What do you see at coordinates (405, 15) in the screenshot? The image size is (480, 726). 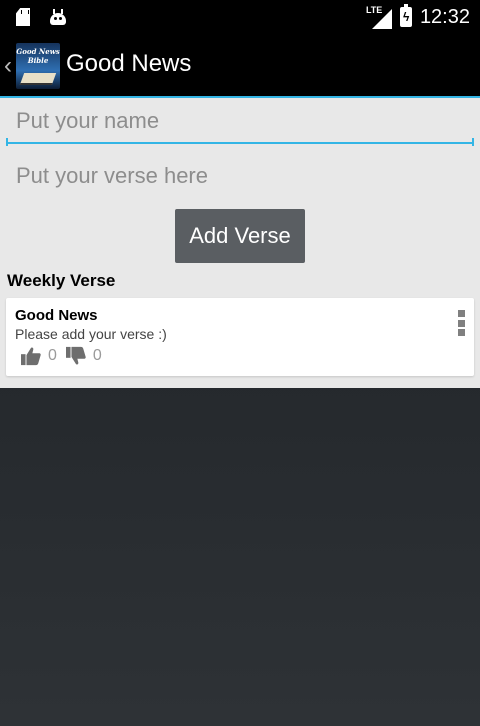 I see `battery-charging-icon: ϟ` at bounding box center [405, 15].